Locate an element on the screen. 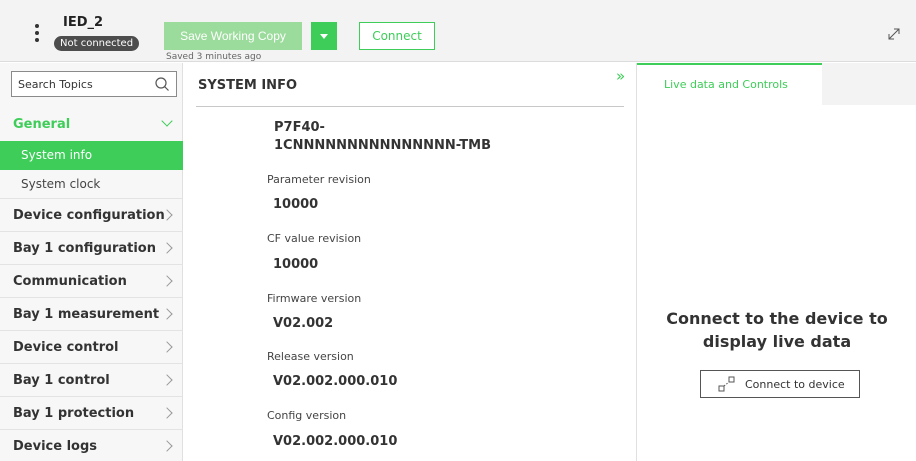 Image resolution: width=916 pixels, height=461 pixels. sidebar-item-label: Device logs is located at coordinates (55, 446).